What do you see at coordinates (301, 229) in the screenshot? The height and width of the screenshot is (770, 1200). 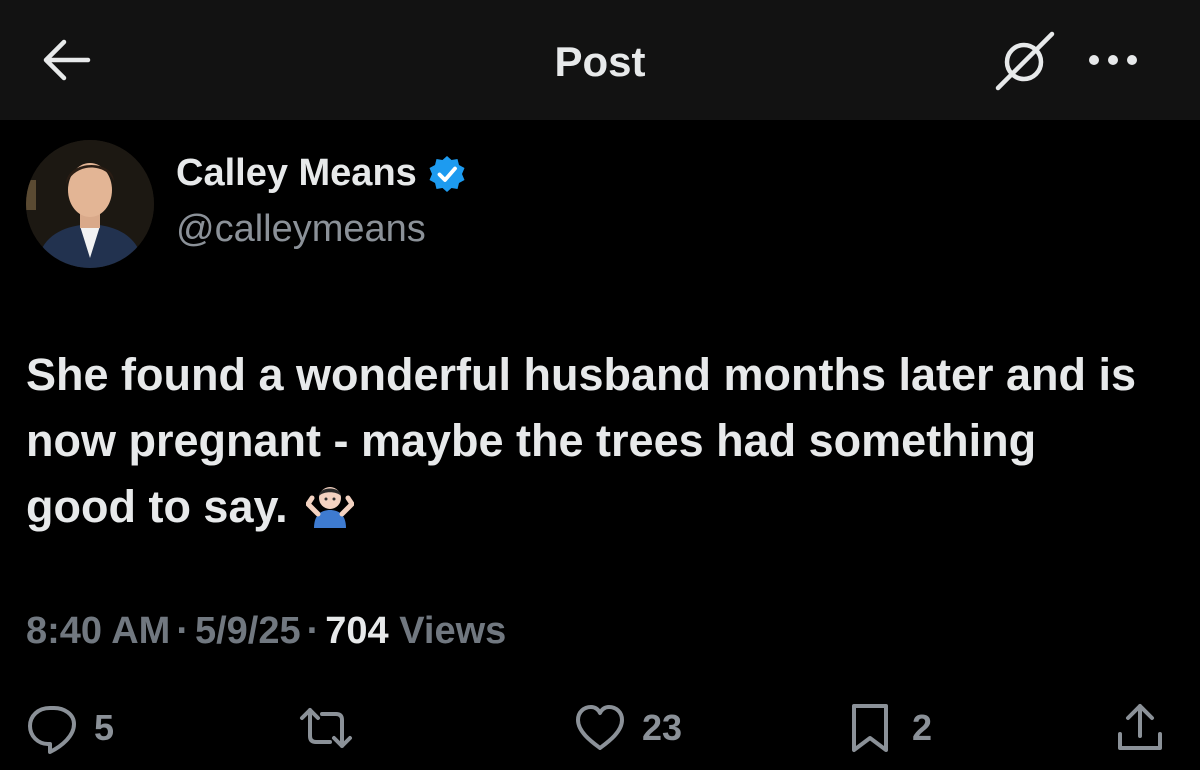 I see `author-handle: @calleymeans` at bounding box center [301, 229].